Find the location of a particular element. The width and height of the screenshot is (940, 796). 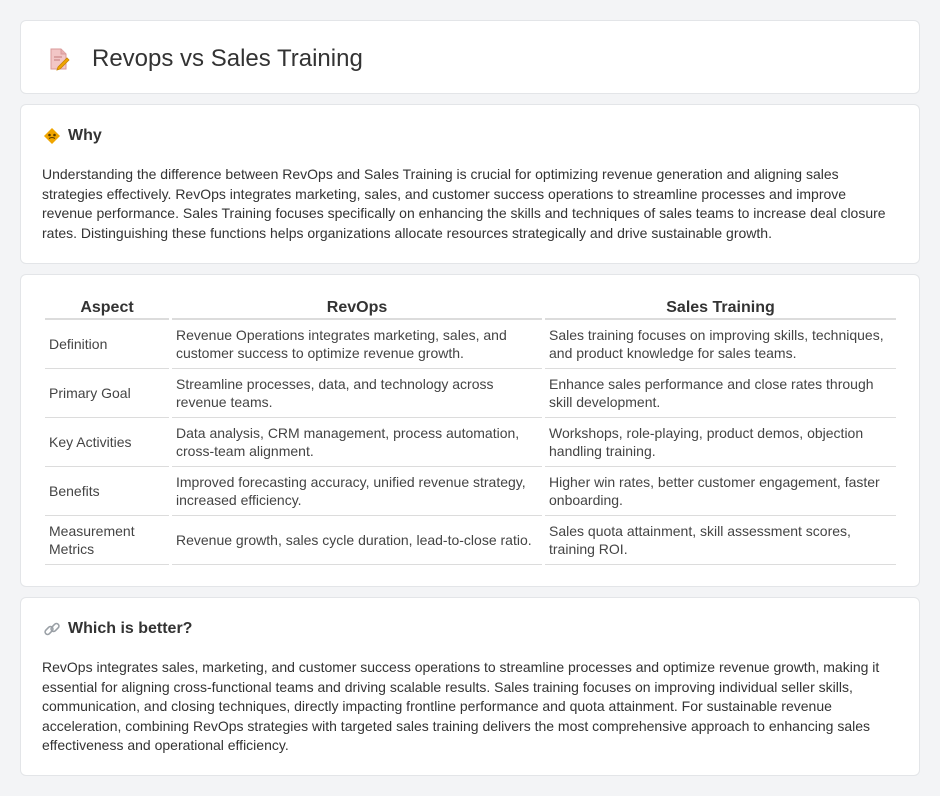

column-header-aspect: Aspect is located at coordinates (107, 307).